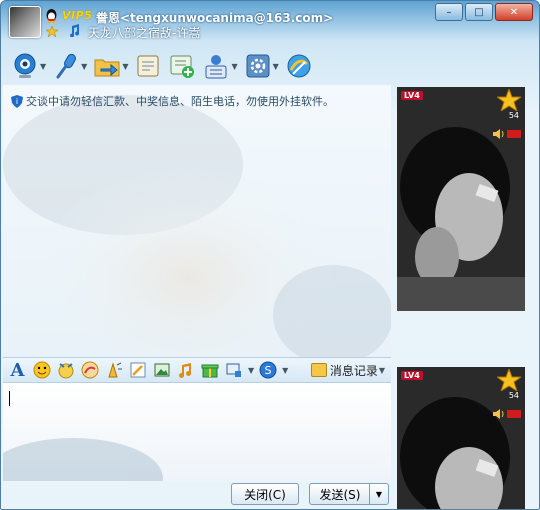 The height and width of the screenshot is (510, 540). Describe the element at coordinates (197, 432) in the screenshot. I see `message-input` at that location.